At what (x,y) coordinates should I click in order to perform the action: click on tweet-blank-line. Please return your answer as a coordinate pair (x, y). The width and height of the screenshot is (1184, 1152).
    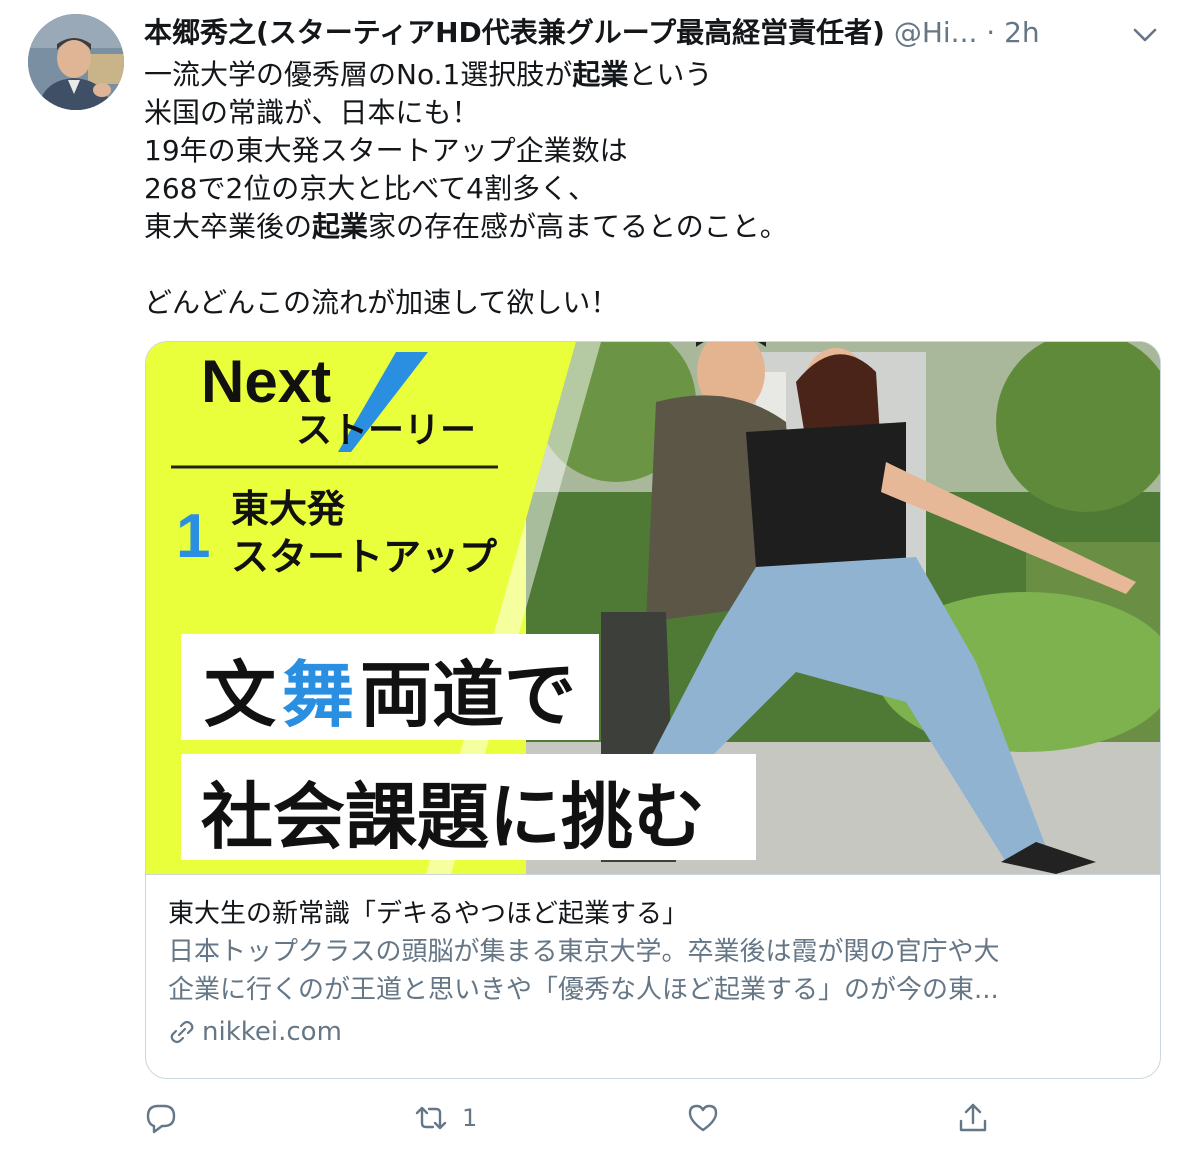
    Looking at the image, I should click on (644, 265).